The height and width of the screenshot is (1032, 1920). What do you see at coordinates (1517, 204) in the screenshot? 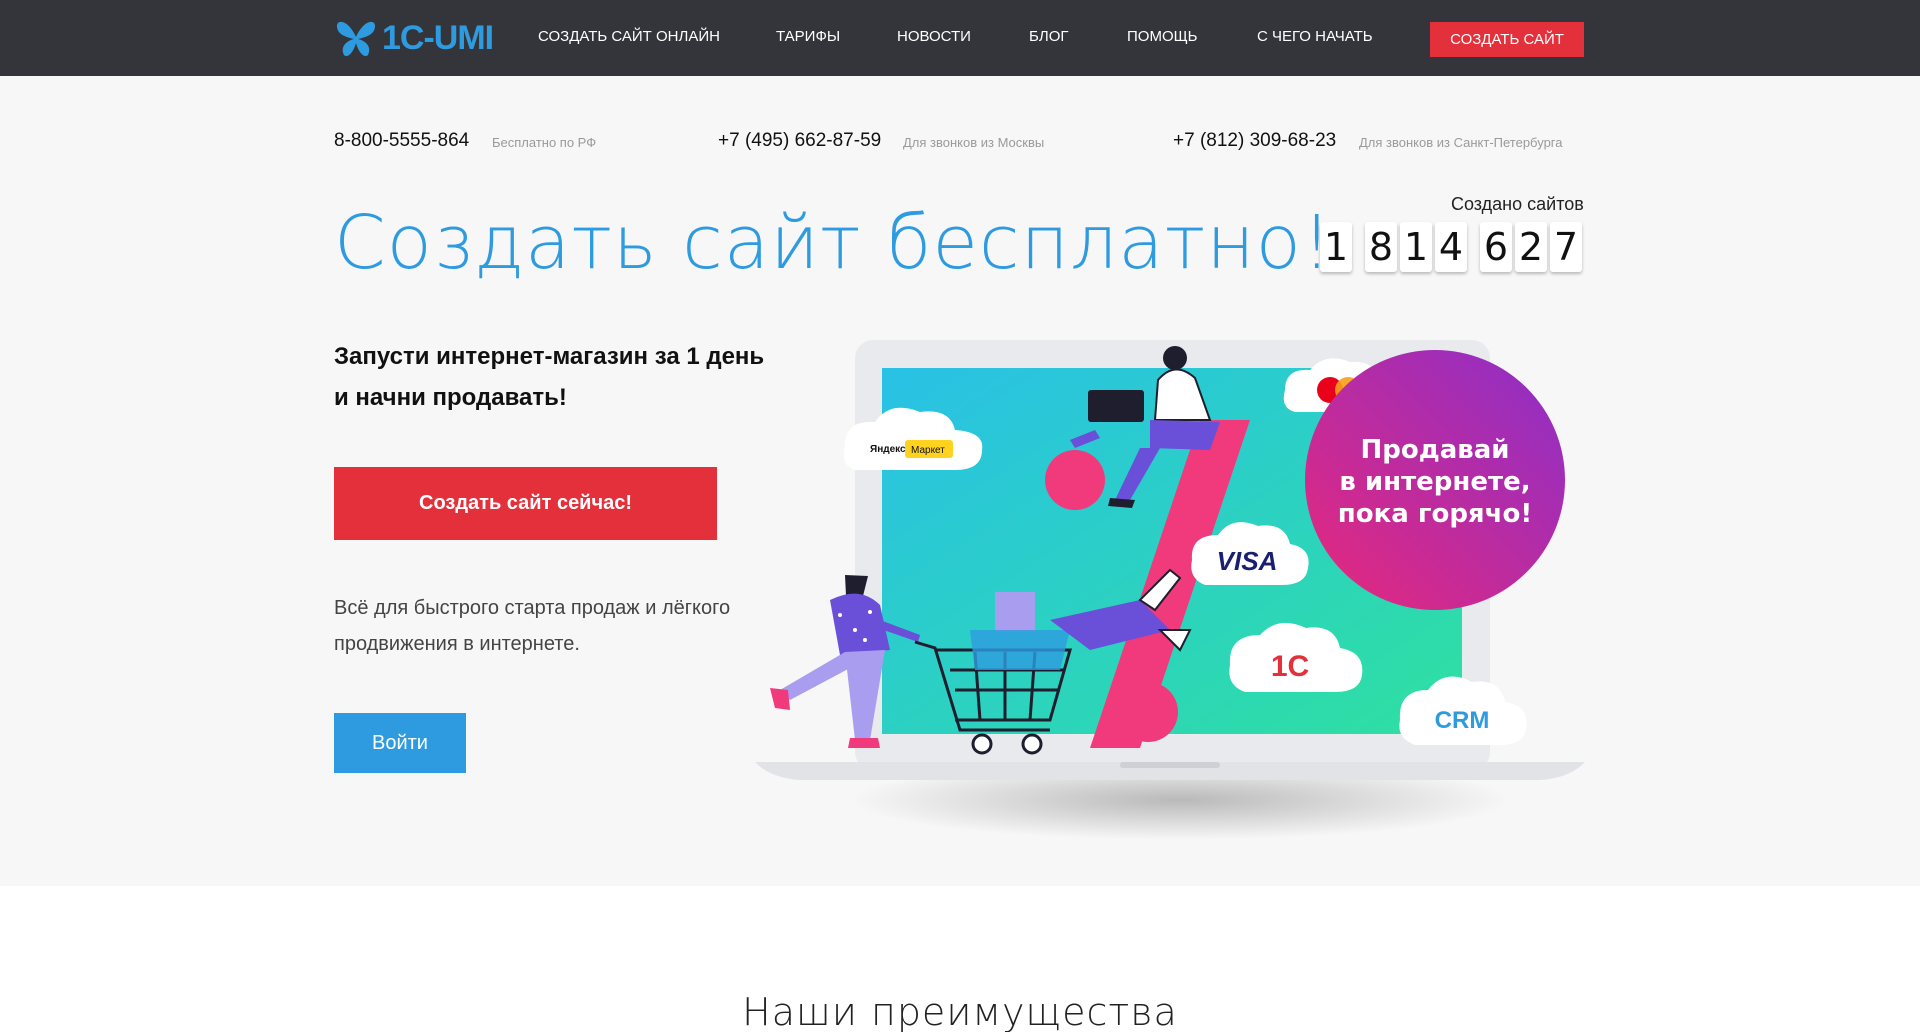
I see `sites-created-label: Создано сайтов` at bounding box center [1517, 204].